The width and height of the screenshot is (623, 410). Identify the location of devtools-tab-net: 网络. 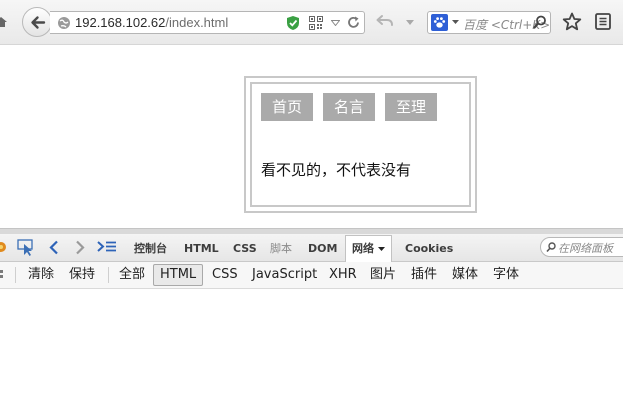
(368, 248).